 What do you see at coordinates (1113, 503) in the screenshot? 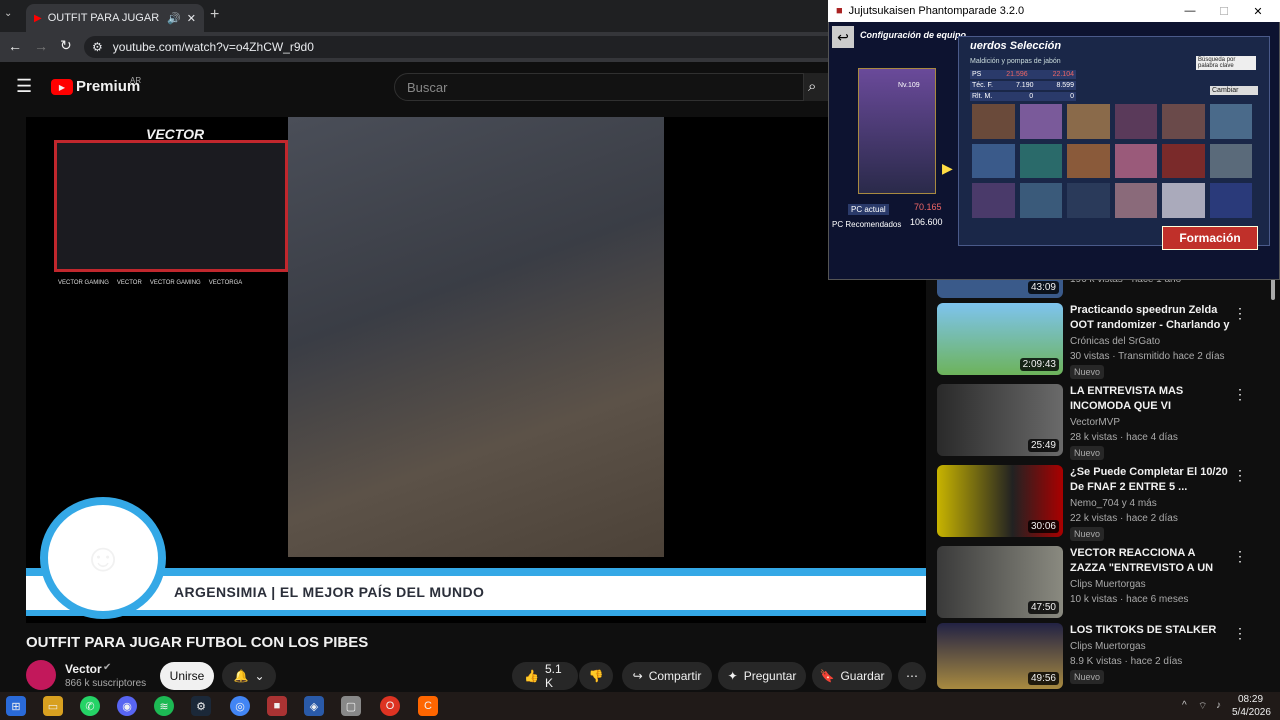
I see `channel-name: Nemo_704 y 4 más` at bounding box center [1113, 503].